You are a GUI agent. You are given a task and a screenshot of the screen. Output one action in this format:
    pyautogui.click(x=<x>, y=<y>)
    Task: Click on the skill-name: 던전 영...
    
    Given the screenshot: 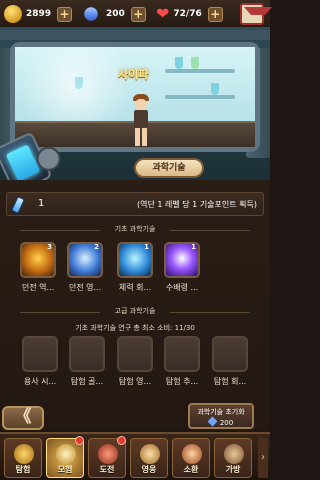 What is the action you would take?
    pyautogui.click(x=85, y=287)
    